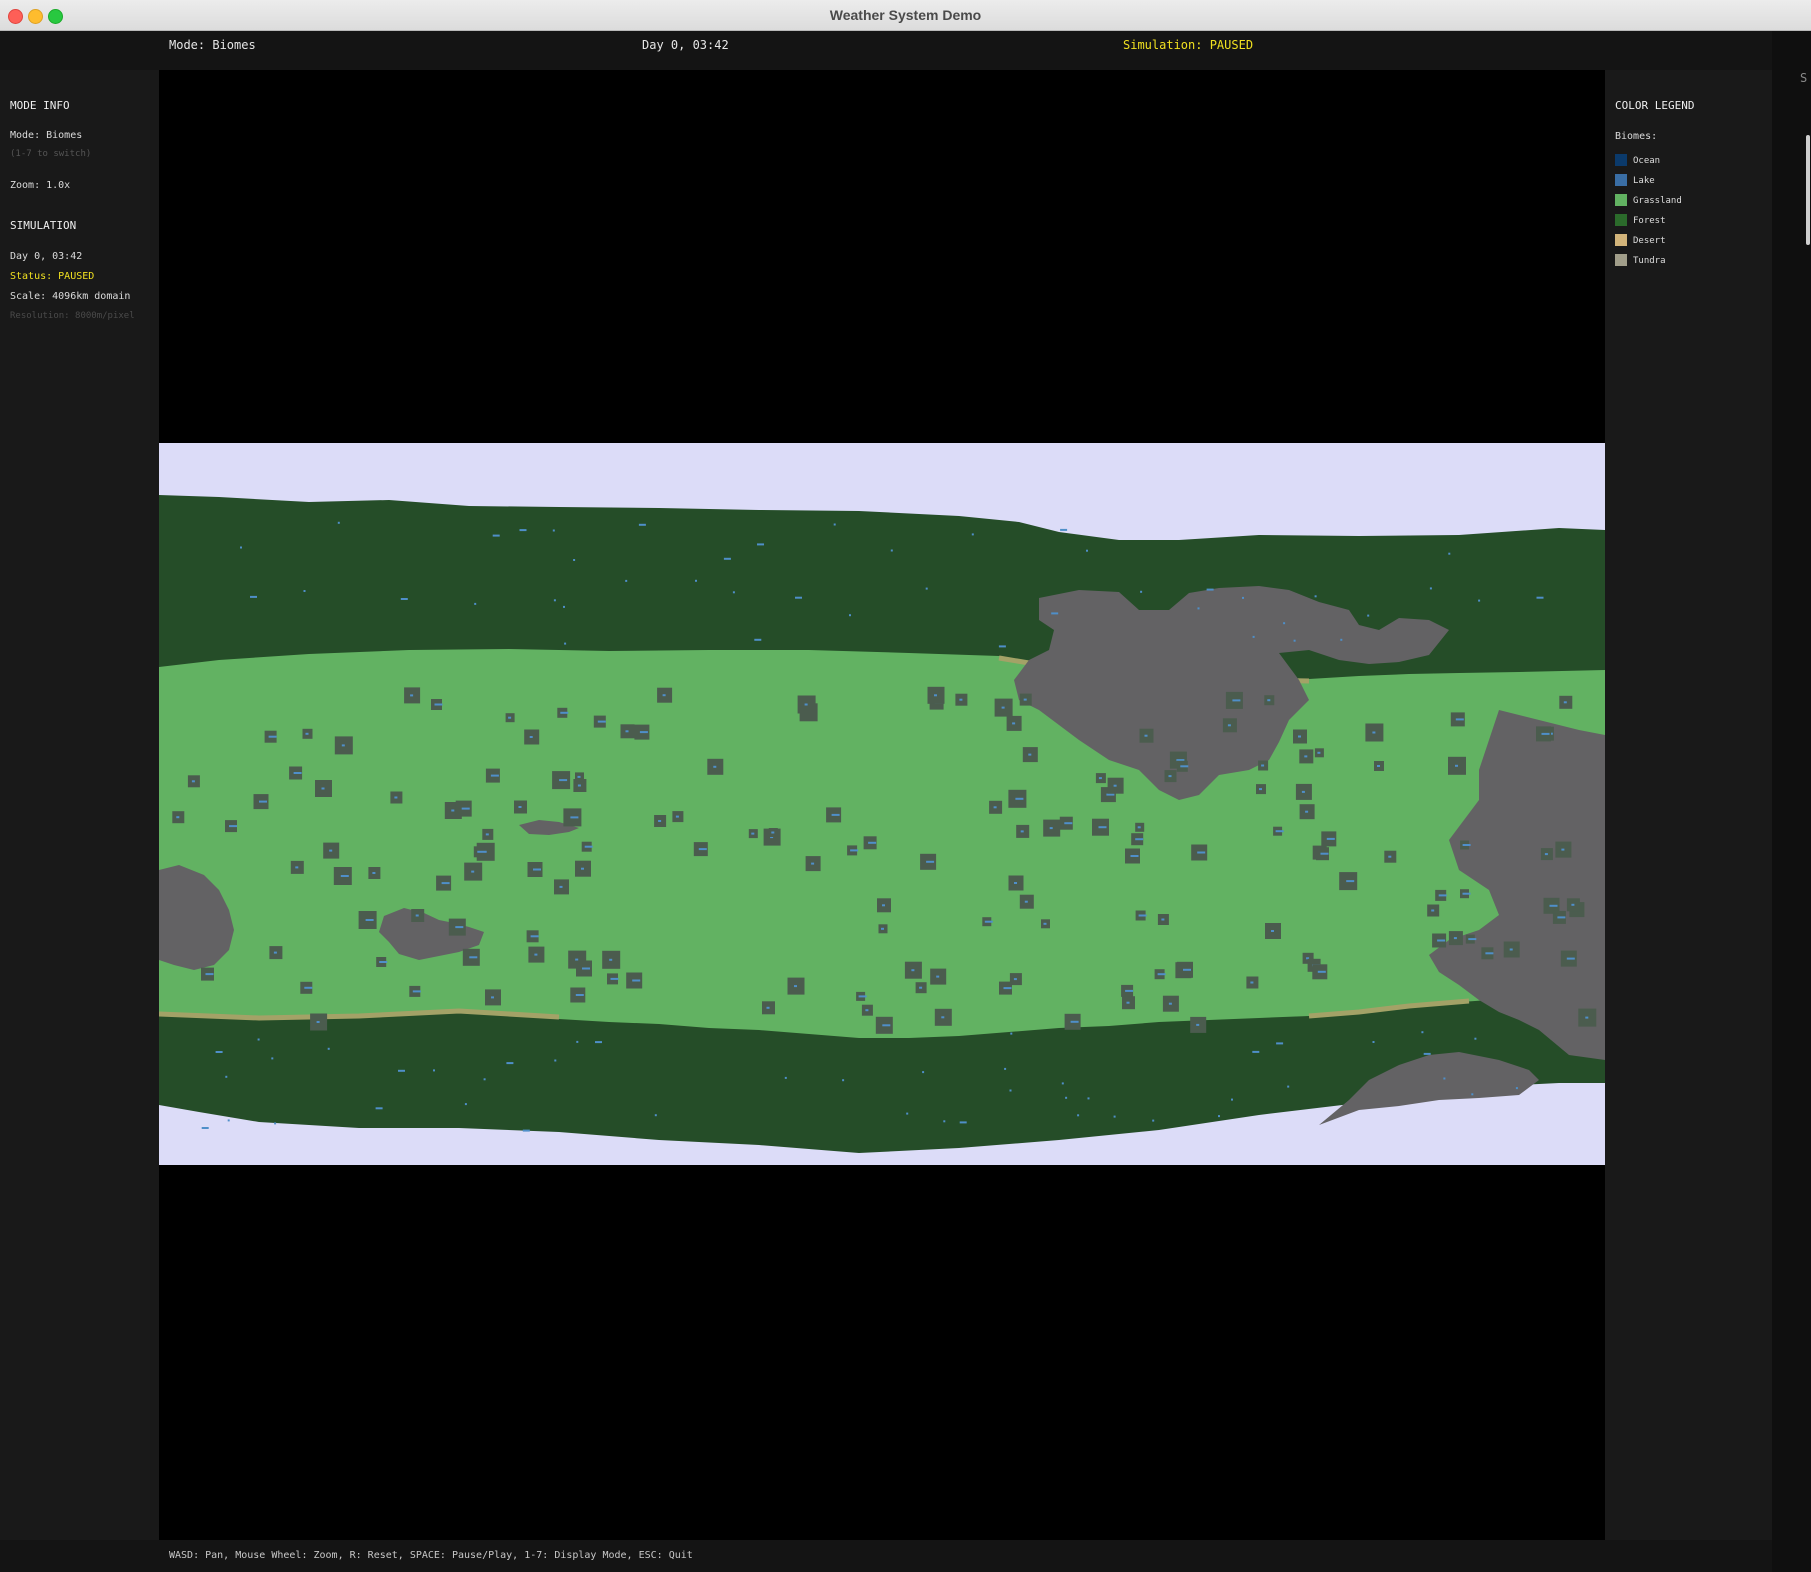 This screenshot has height=1572, width=1811. What do you see at coordinates (685, 45) in the screenshot?
I see `clock-display: Day 0, 03:42` at bounding box center [685, 45].